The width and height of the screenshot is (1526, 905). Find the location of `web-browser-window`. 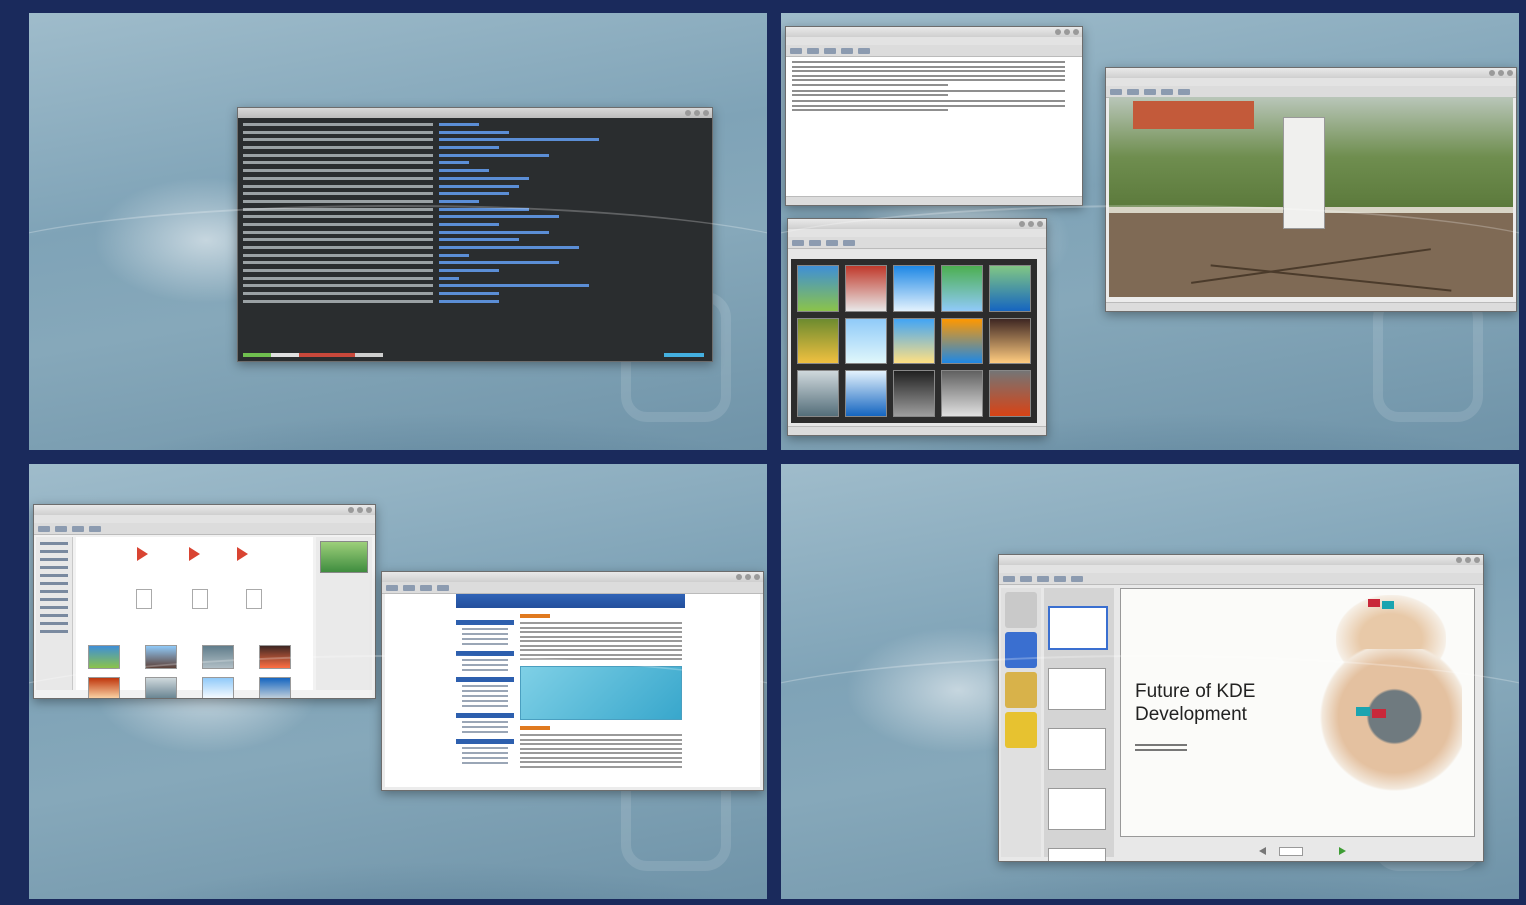

web-browser-window is located at coordinates (572, 681).